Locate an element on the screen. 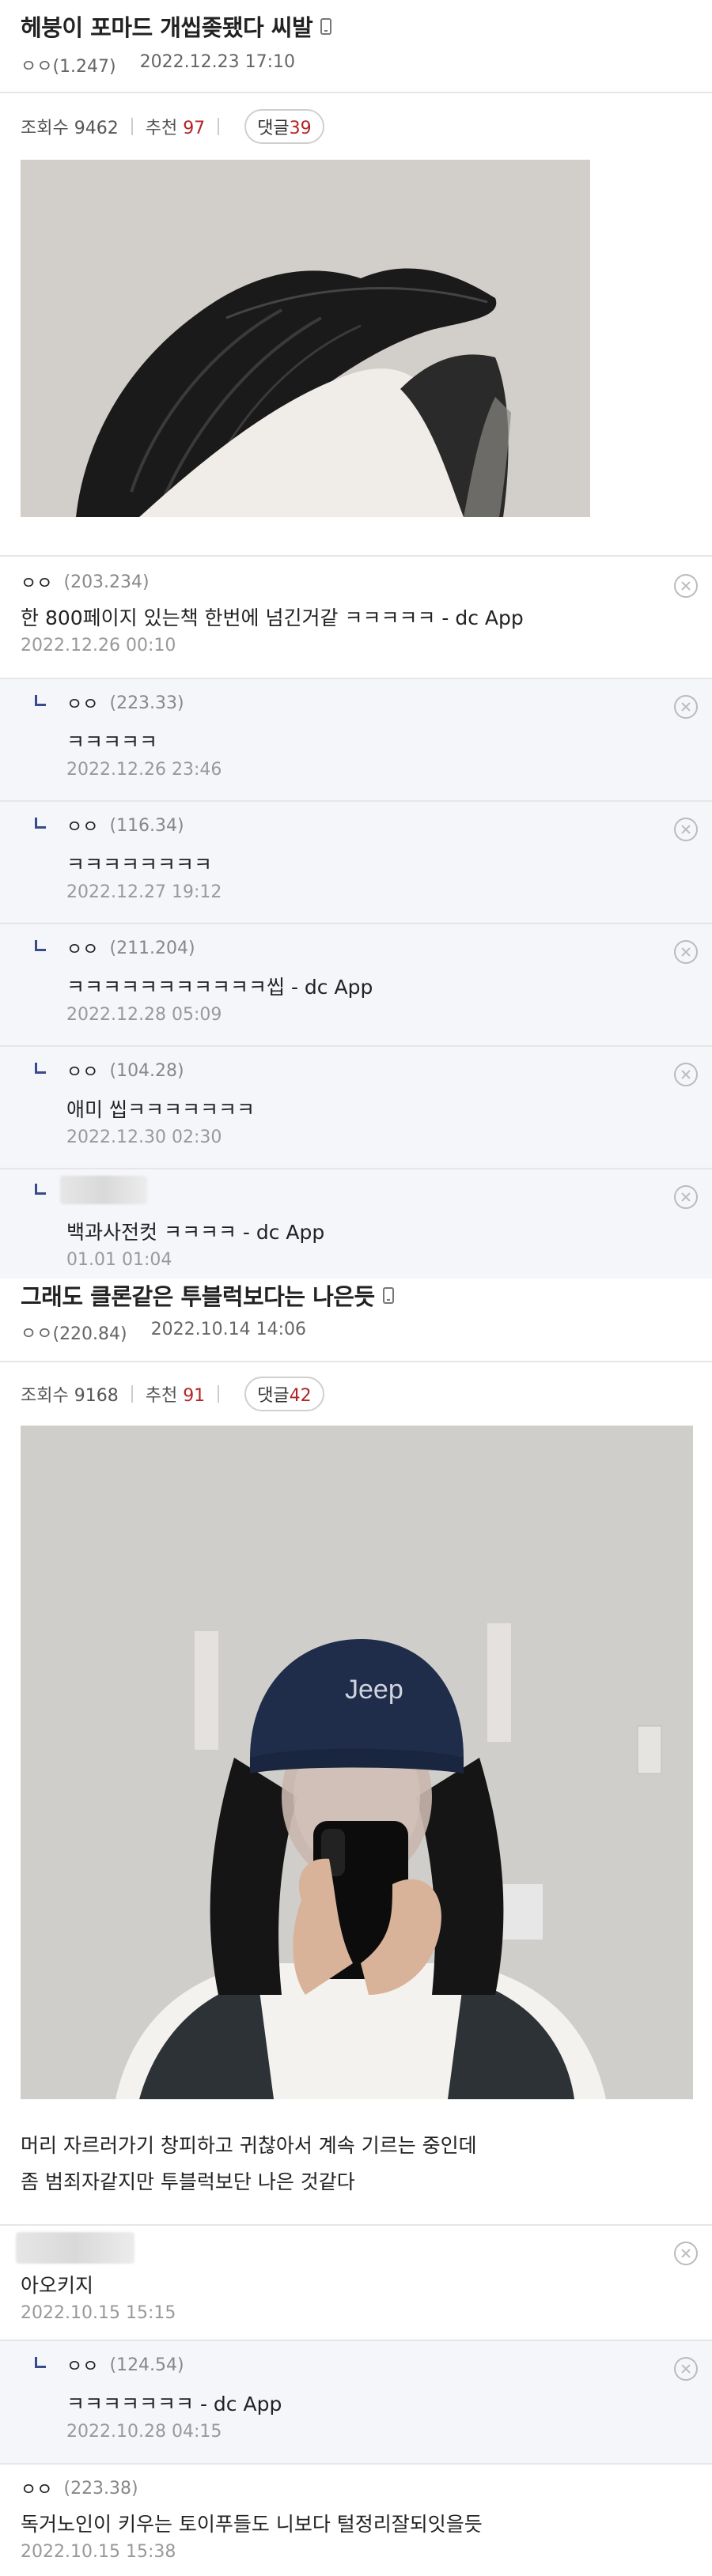  comment: 아오키지 2022.10.15 15:15 is located at coordinates (356, 2283).